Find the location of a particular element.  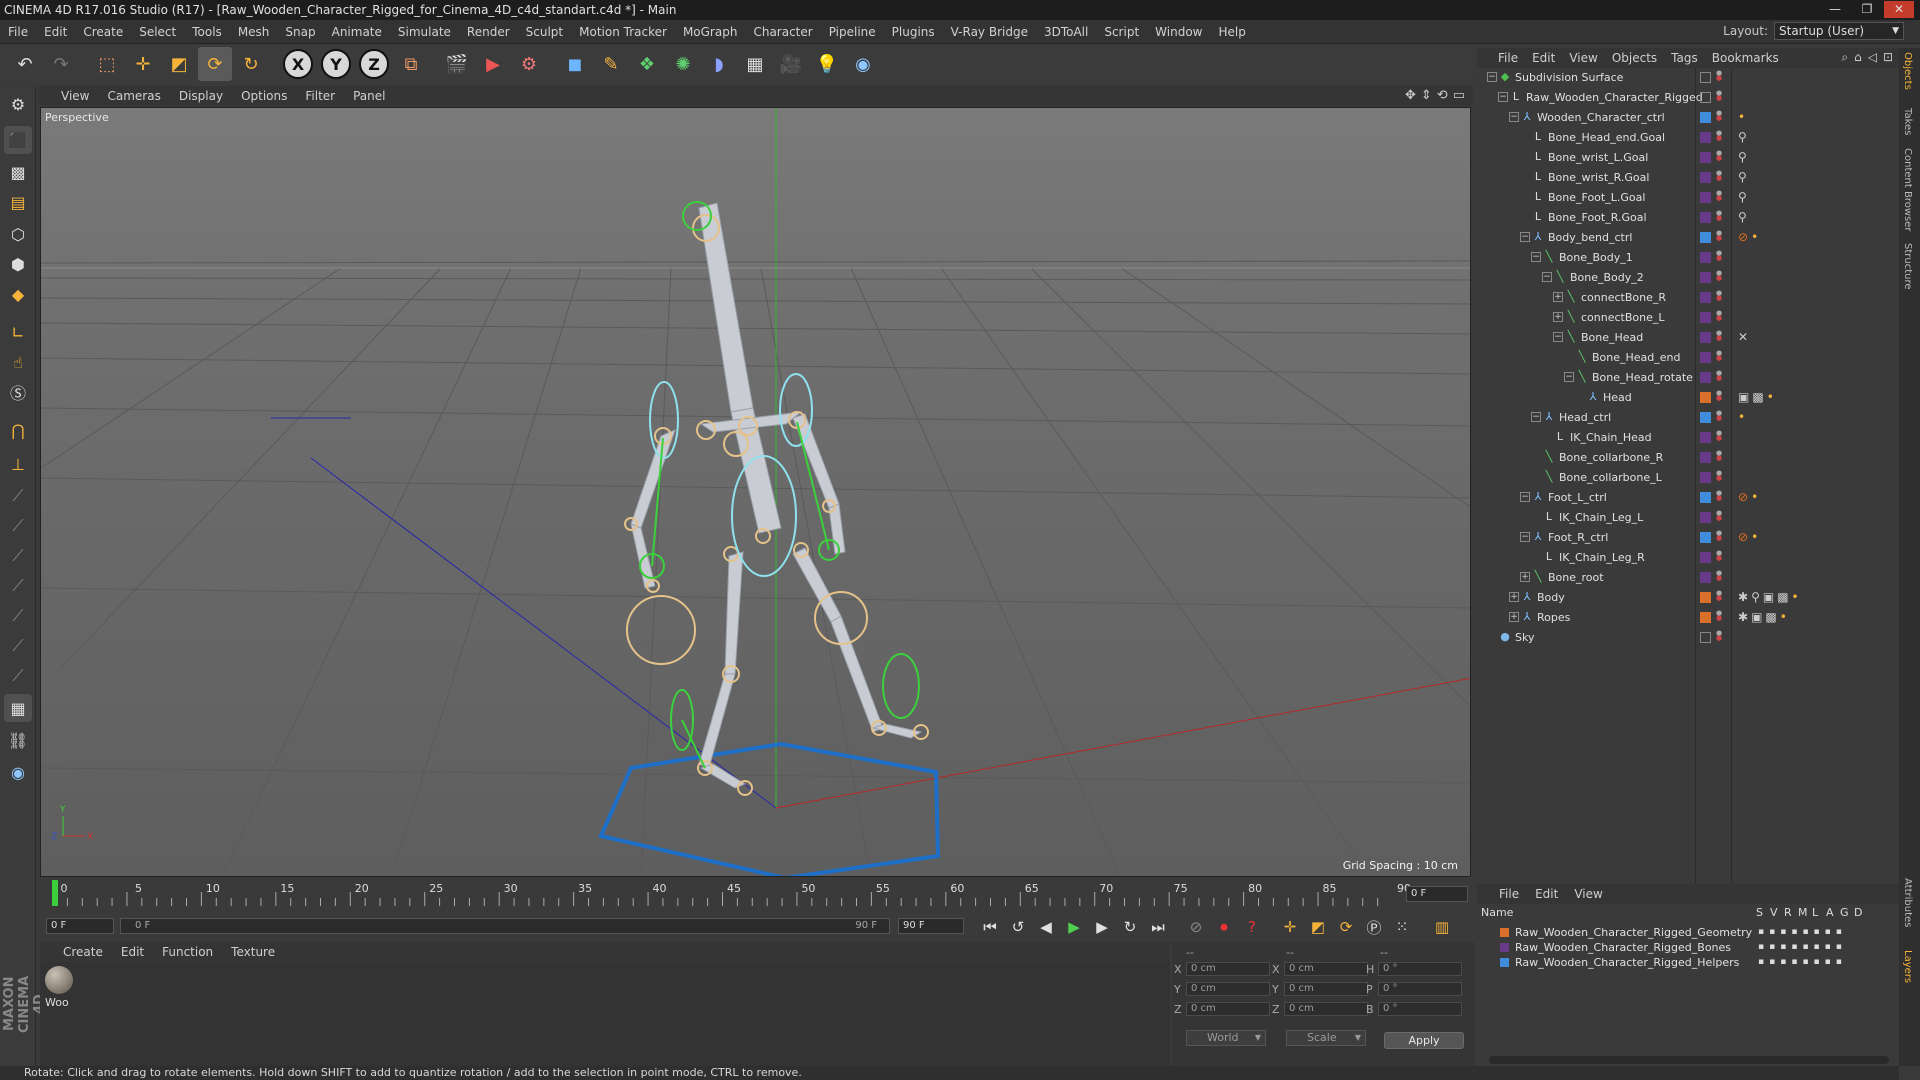

viewport-menu-options: Options is located at coordinates (264, 96).